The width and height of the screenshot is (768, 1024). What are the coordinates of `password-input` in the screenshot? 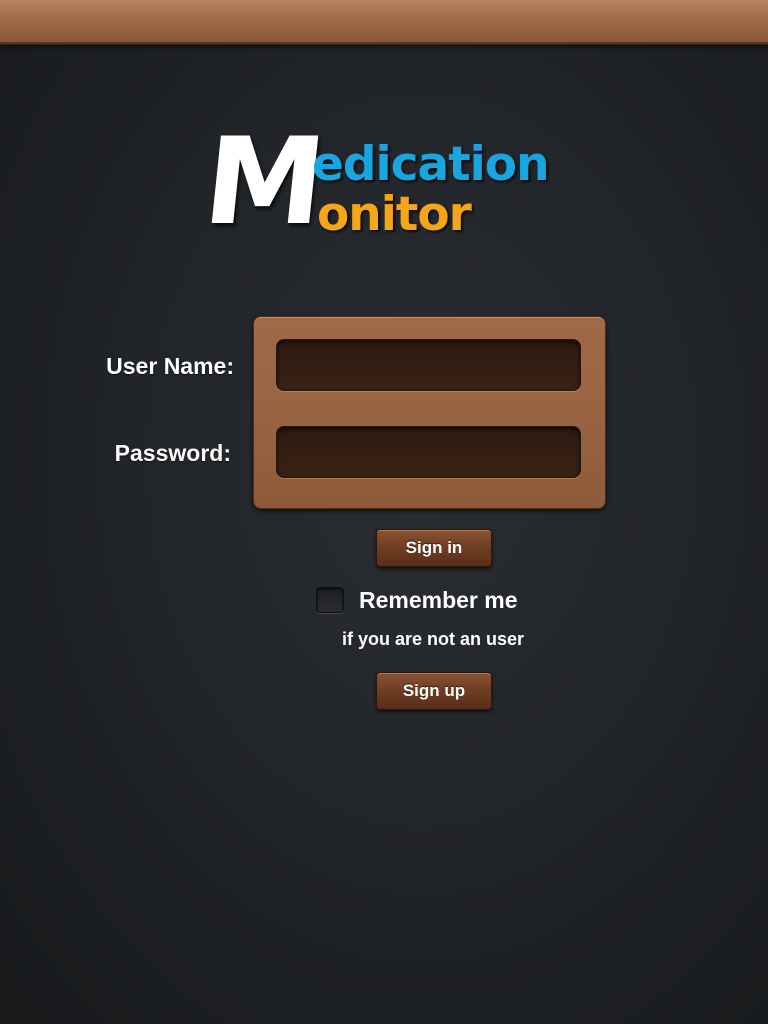 It's located at (428, 452).